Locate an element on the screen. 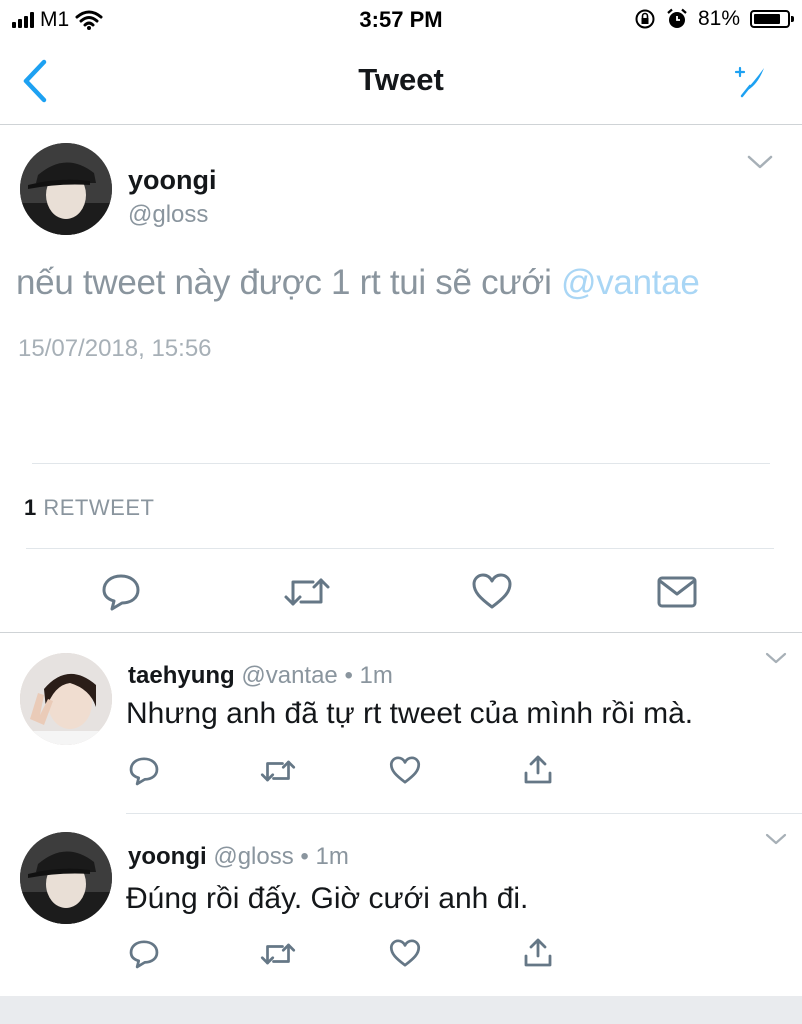  tweet-menu-button is located at coordinates (760, 162).